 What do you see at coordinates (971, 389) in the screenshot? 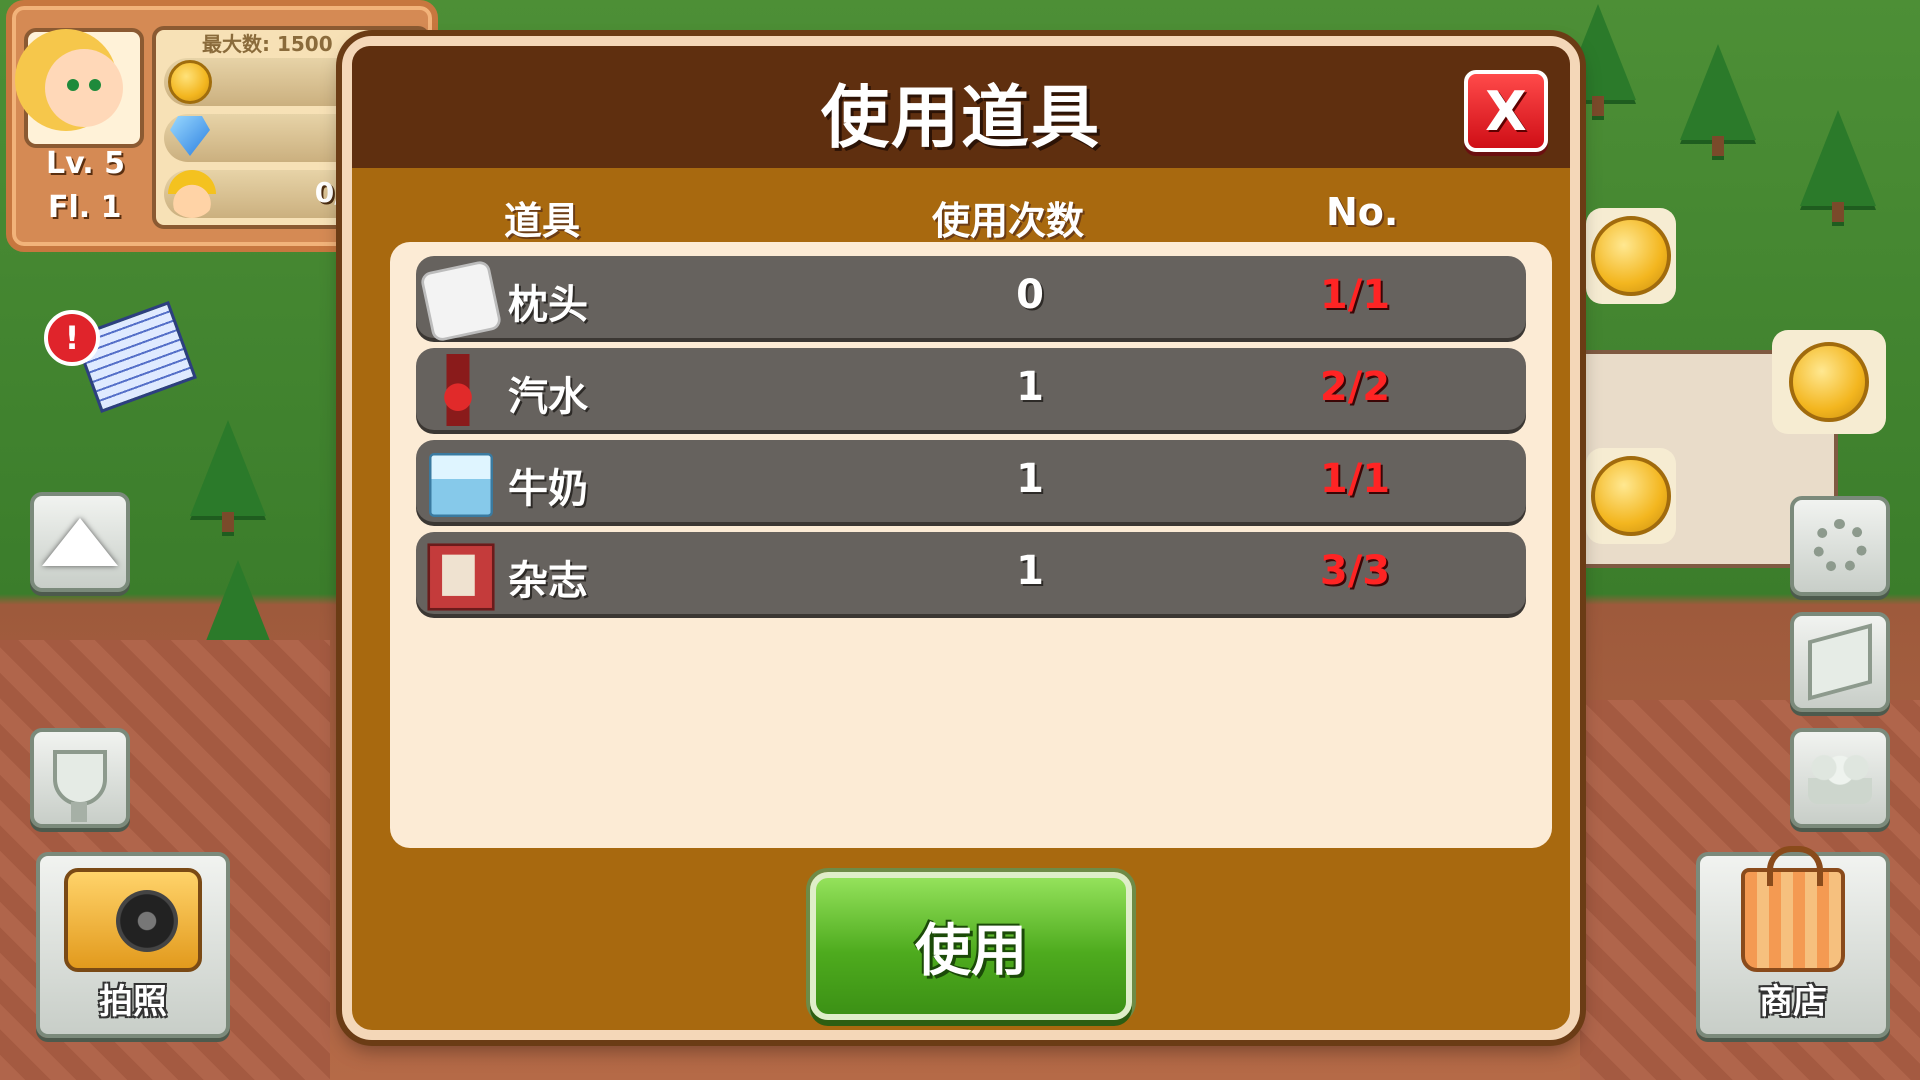
I see `item-row-soda: 汽水 1 2/2` at bounding box center [971, 389].